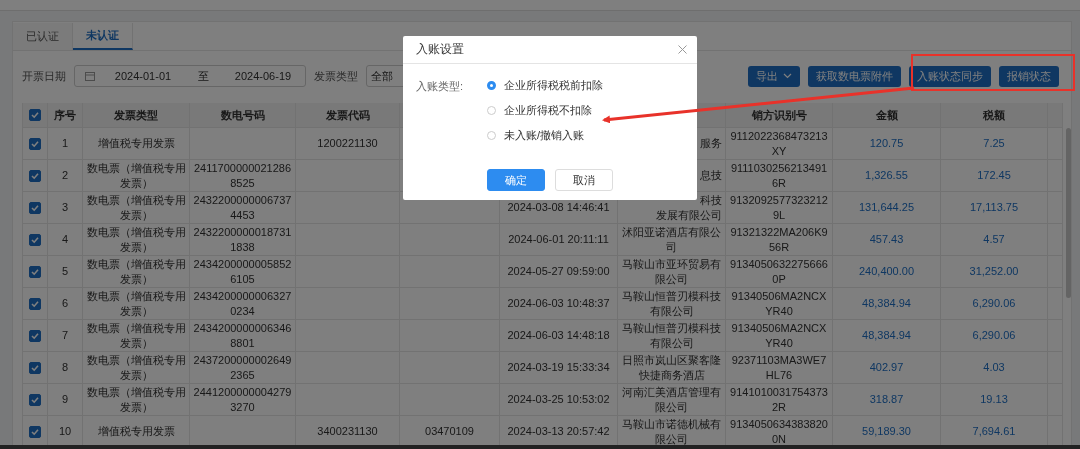 This screenshot has height=449, width=1080. I want to click on table-cell: 河南汇美酒店管理有限公司, so click(671, 399).